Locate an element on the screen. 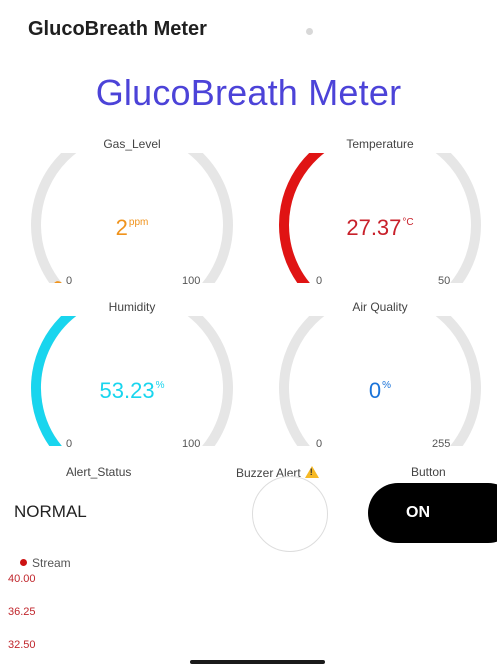 This screenshot has width=497, height=665. gauge-value-unit: °C is located at coordinates (408, 222).